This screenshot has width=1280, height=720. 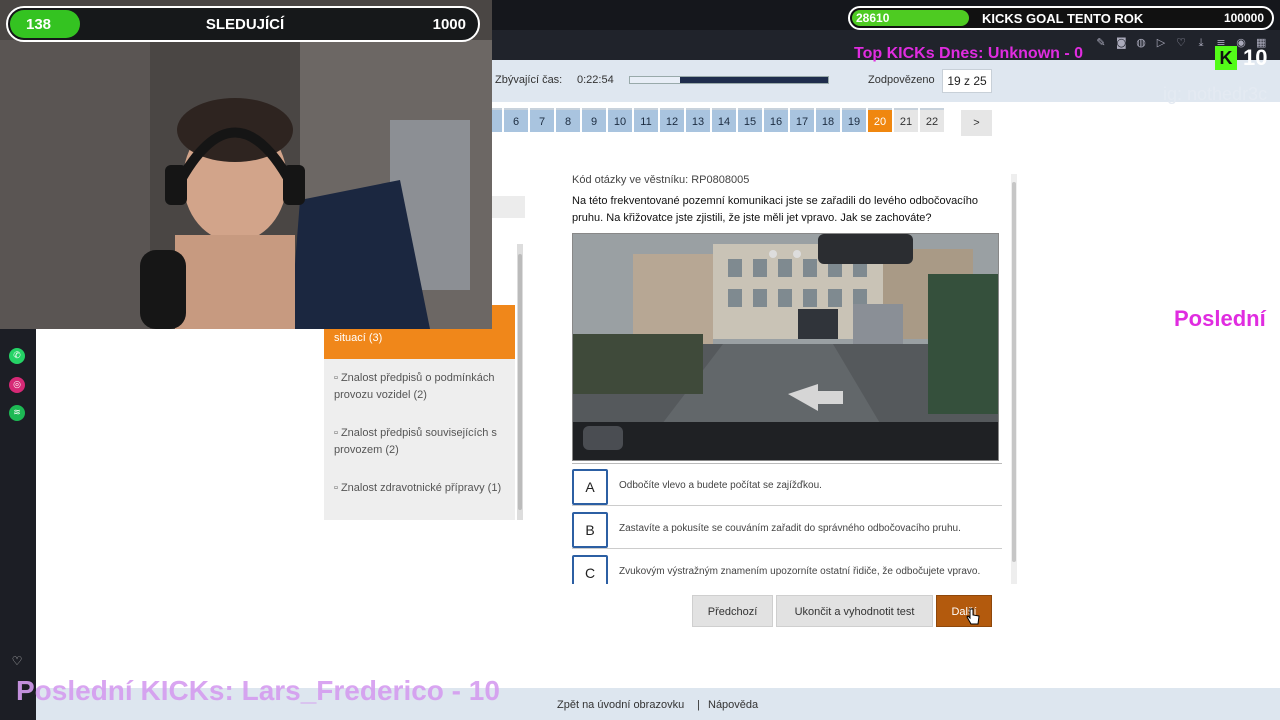 I want to click on question-navigation: 6 7 8 9 10 11 12 13 14 15 16 17 18 19 20 21 22, so click(x=719, y=120).